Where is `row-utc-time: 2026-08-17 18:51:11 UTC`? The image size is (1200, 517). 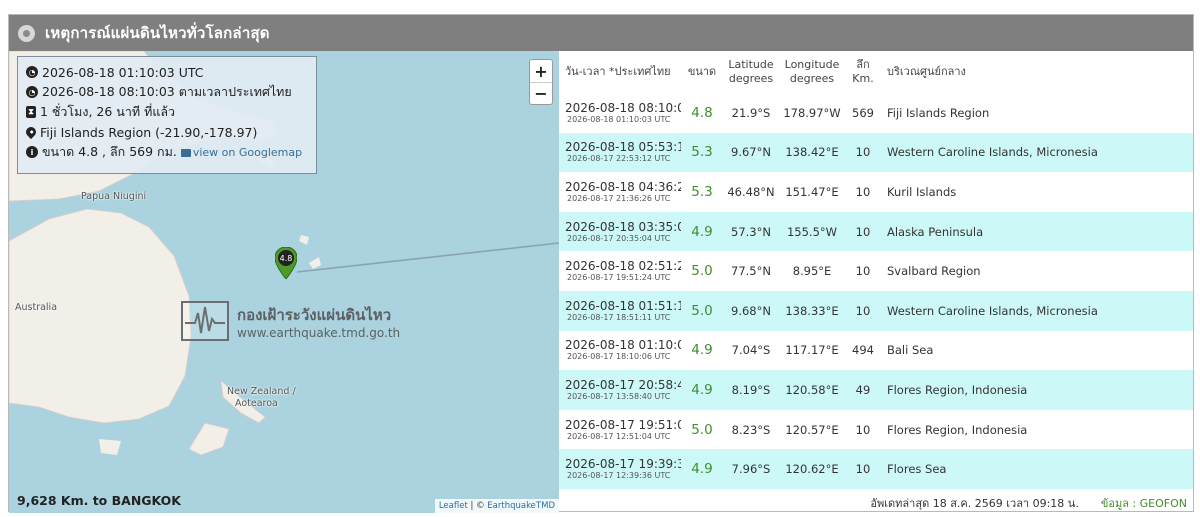
row-utc-time: 2026-08-17 18:51:11 UTC is located at coordinates (619, 317).